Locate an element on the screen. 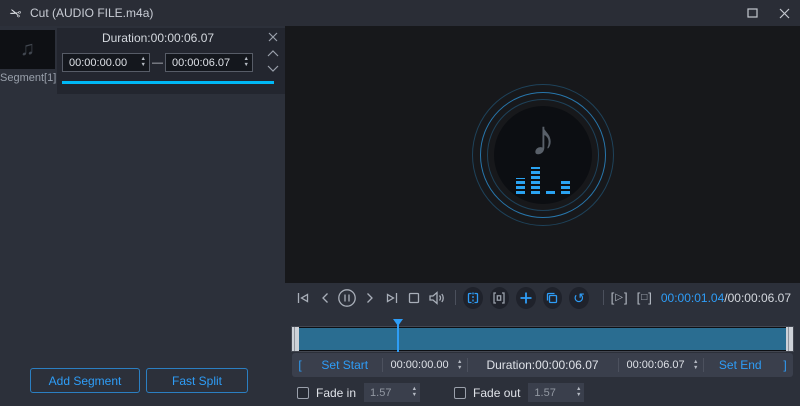 The image size is (800, 406). segment-end-field: ▲ ▼ is located at coordinates (209, 62).